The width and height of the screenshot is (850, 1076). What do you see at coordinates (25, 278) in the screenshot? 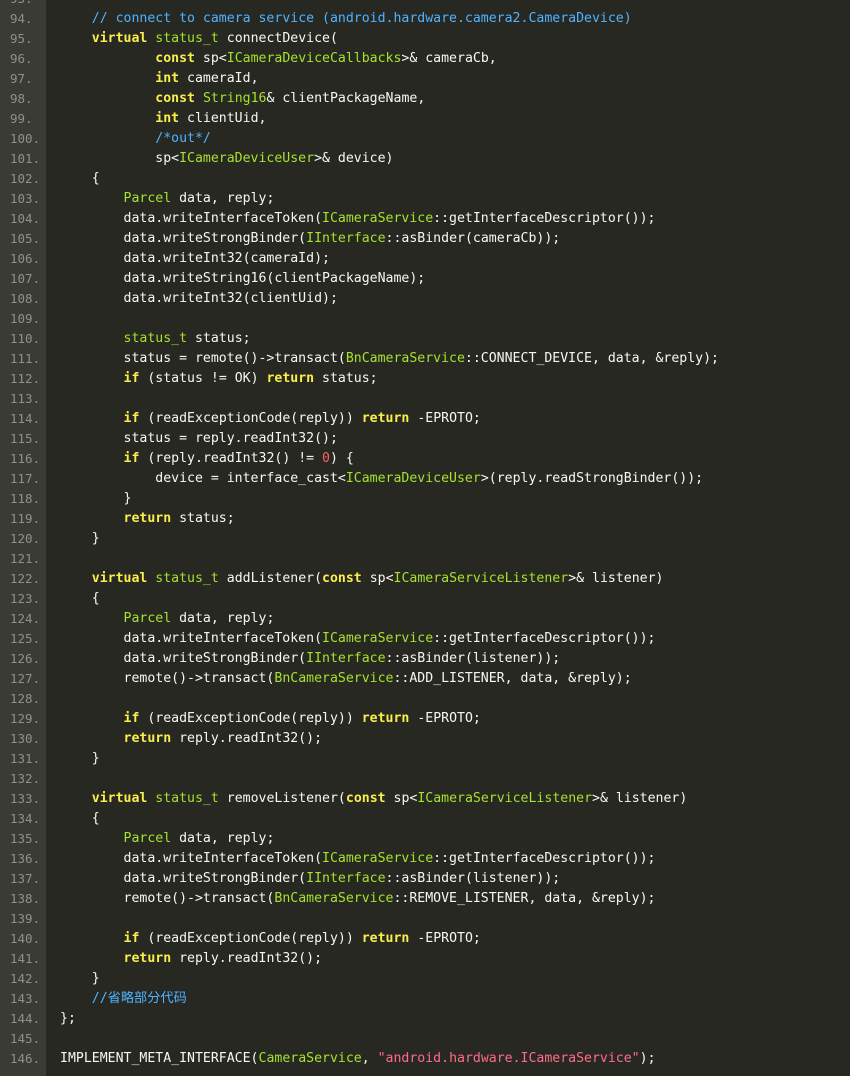
I see `line-number: 107.` at bounding box center [25, 278].